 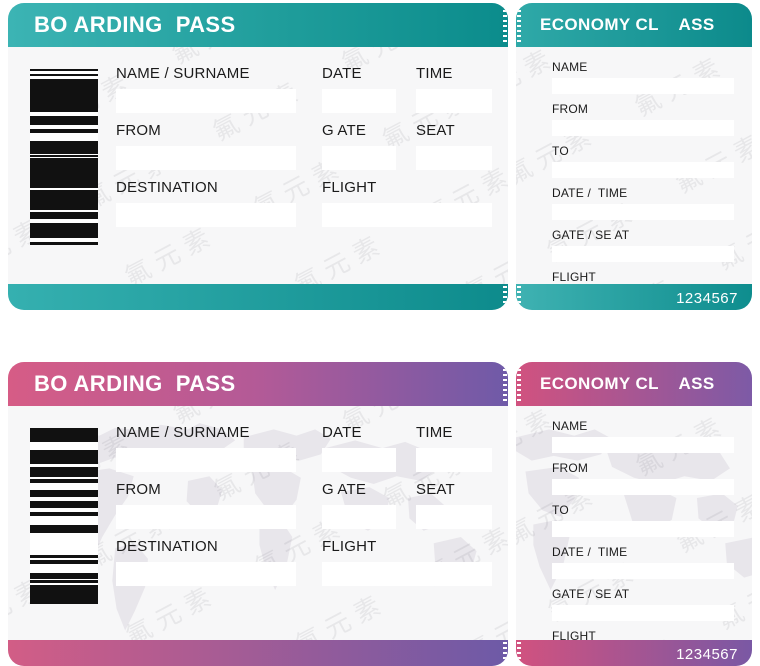 I want to click on stub-field-label: TO, so click(x=560, y=510).